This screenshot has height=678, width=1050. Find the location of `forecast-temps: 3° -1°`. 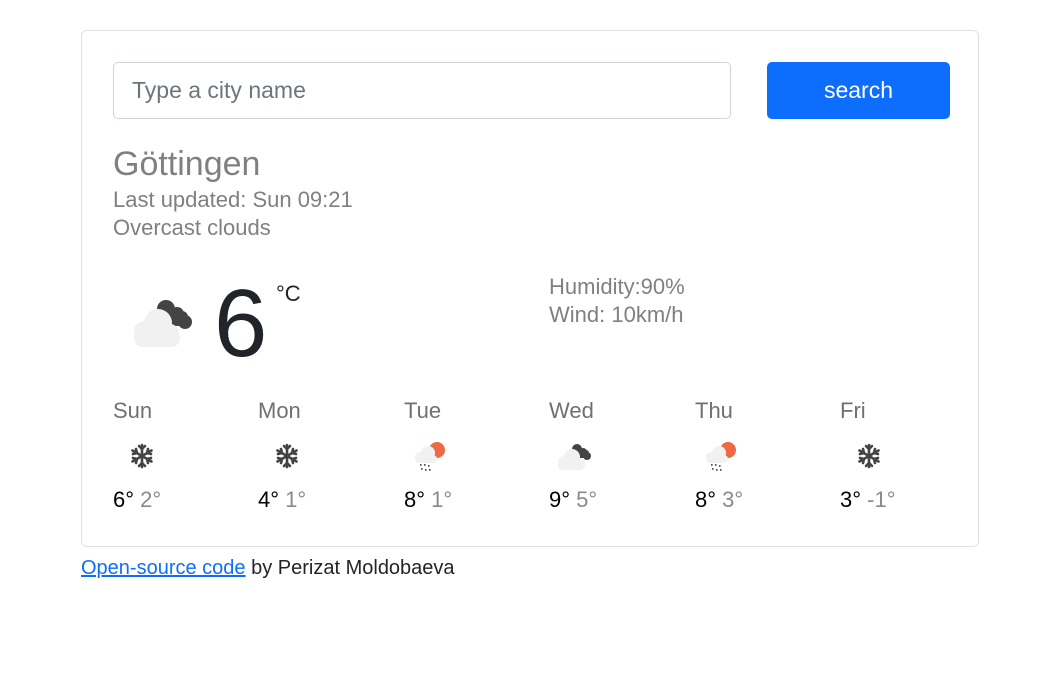

forecast-temps: 3° -1° is located at coordinates (868, 500).